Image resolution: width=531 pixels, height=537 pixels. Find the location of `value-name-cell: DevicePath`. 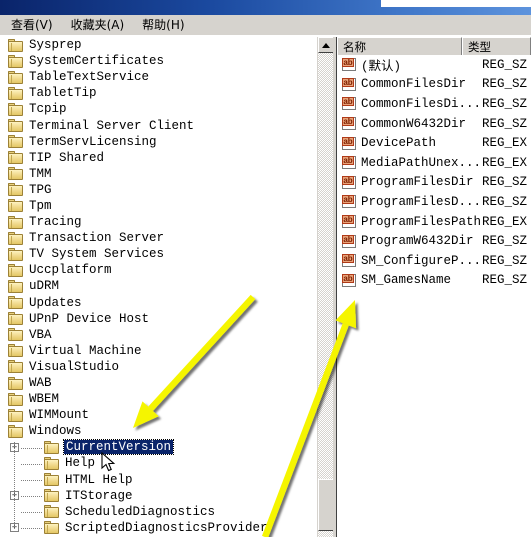

value-name-cell: DevicePath is located at coordinates (399, 143).